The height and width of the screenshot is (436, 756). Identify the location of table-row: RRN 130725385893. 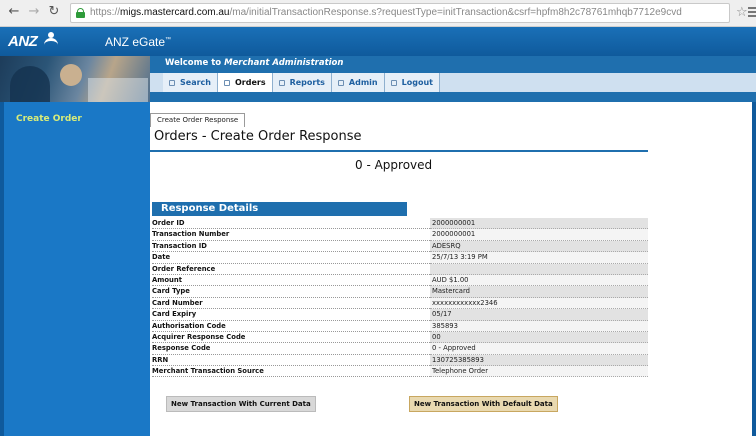
(400, 360).